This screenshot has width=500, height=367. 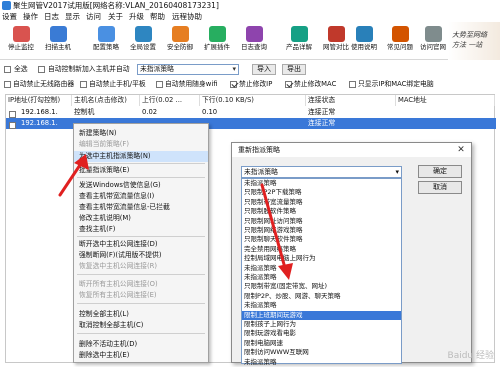 What do you see at coordinates (294, 69) in the screenshot?
I see `export-button: 导出` at bounding box center [294, 69].